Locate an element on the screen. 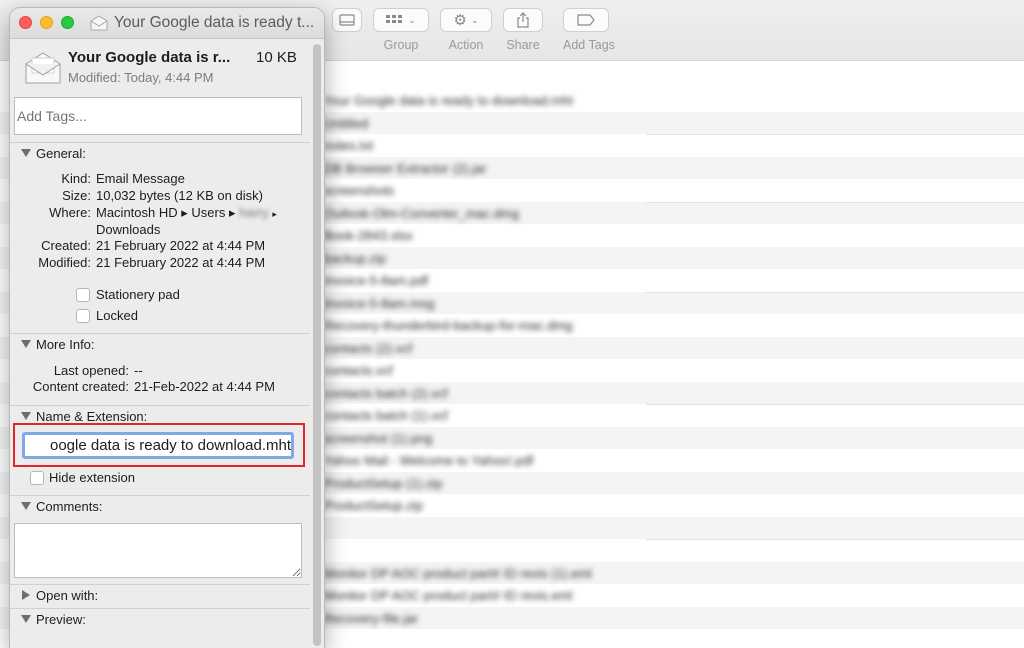 The image size is (1024, 648). add-tags-control: Add Tags is located at coordinates (589, 30).